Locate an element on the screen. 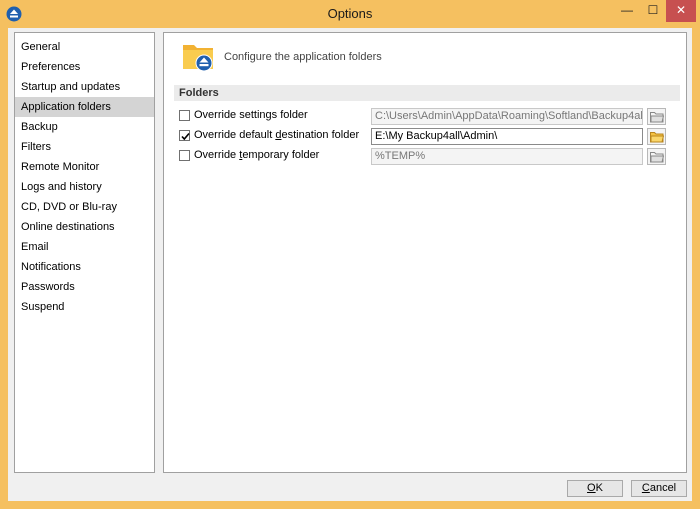 The image size is (700, 509). sidebar-item-email: Email is located at coordinates (84, 247).